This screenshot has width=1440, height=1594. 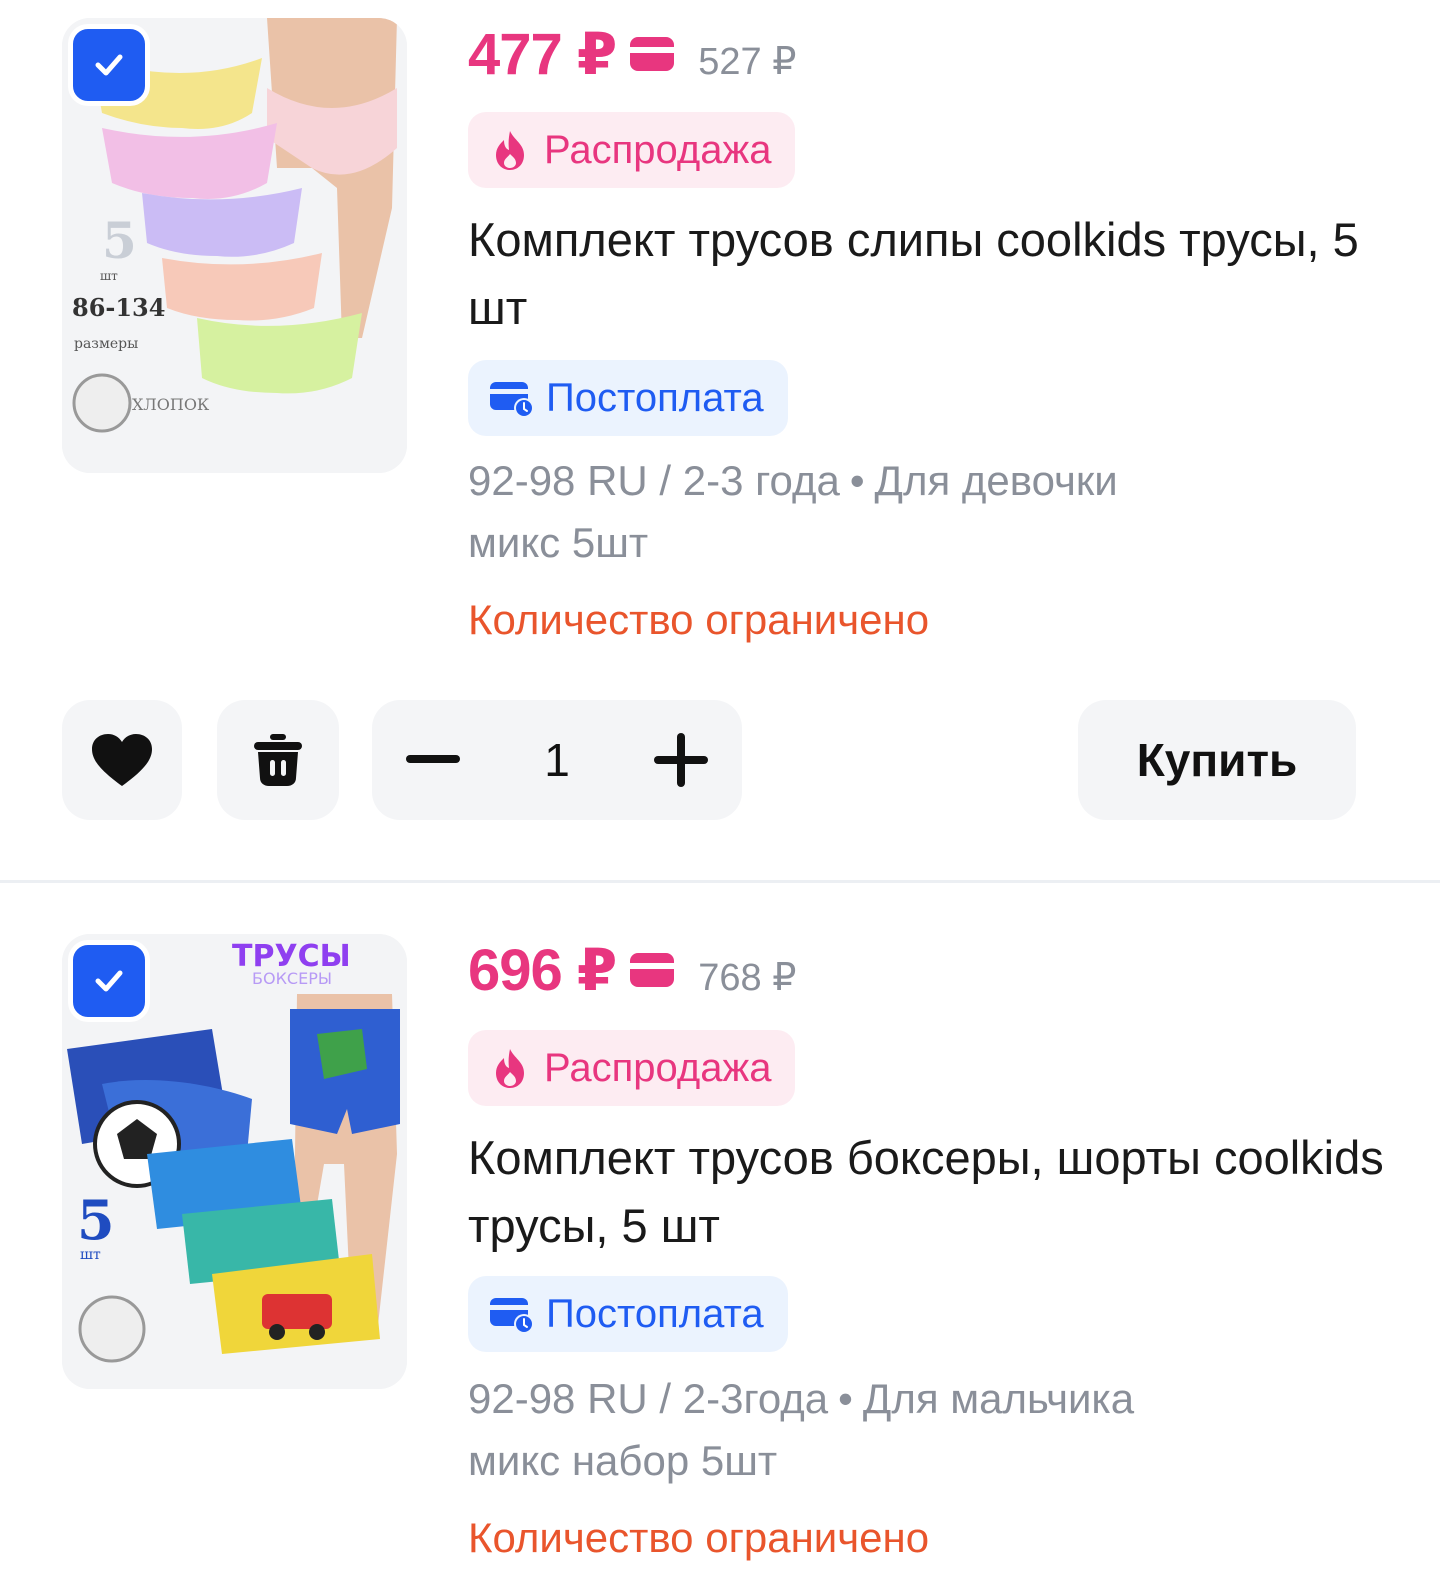 What do you see at coordinates (720, 881) in the screenshot?
I see `divider` at bounding box center [720, 881].